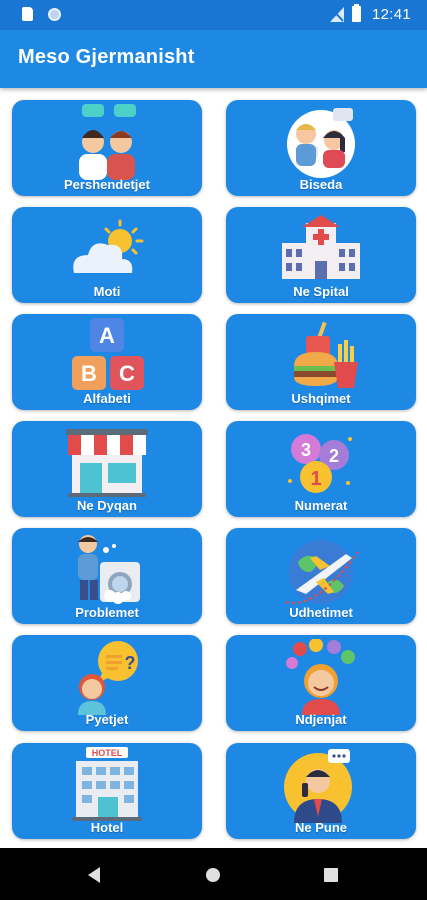  Describe the element at coordinates (108, 354) in the screenshot. I see `abc-blocks-icon: A B C` at that location.